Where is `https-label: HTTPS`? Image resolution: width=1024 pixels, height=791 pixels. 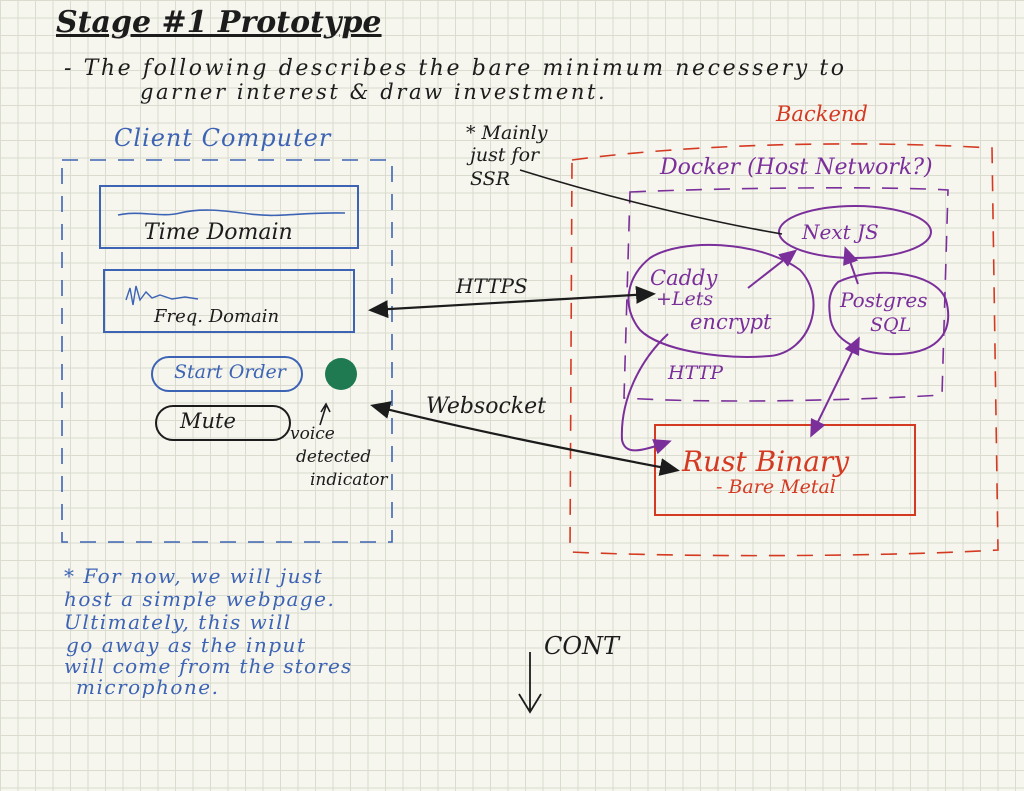 https-label: HTTPS is located at coordinates (492, 286).